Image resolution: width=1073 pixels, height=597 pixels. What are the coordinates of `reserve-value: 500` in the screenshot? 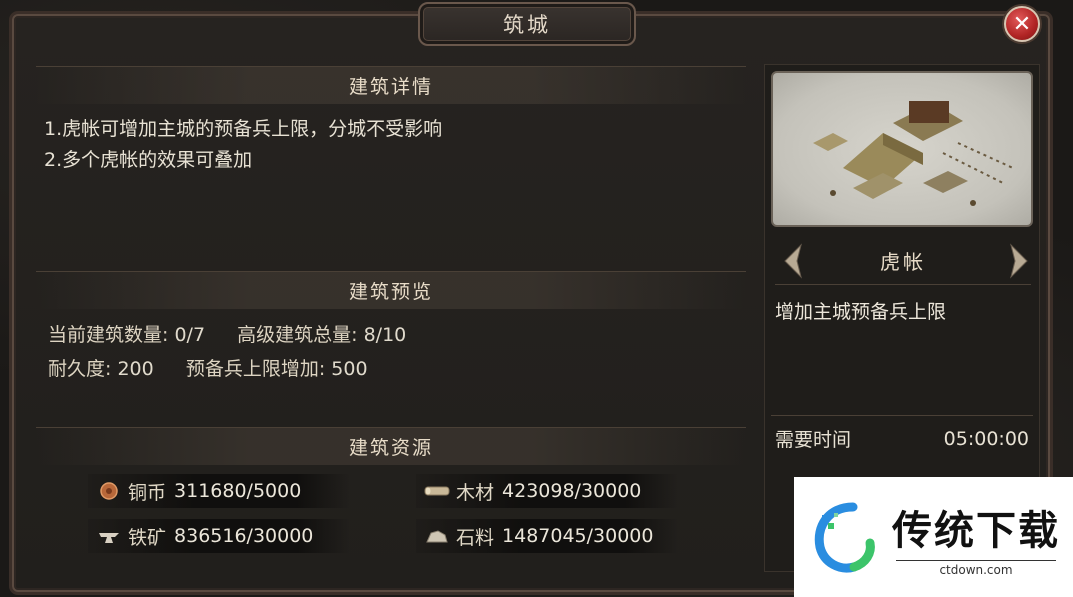 It's located at (349, 369).